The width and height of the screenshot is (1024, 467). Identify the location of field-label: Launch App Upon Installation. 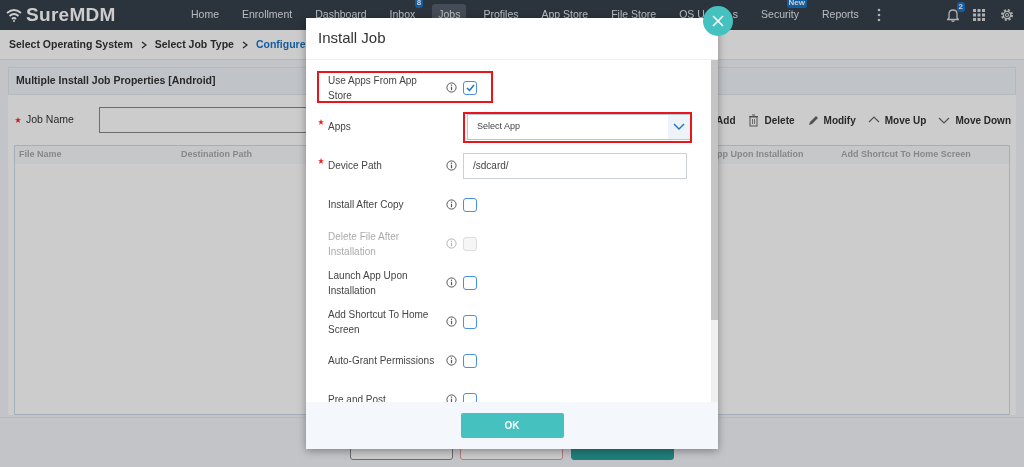
(368, 283).